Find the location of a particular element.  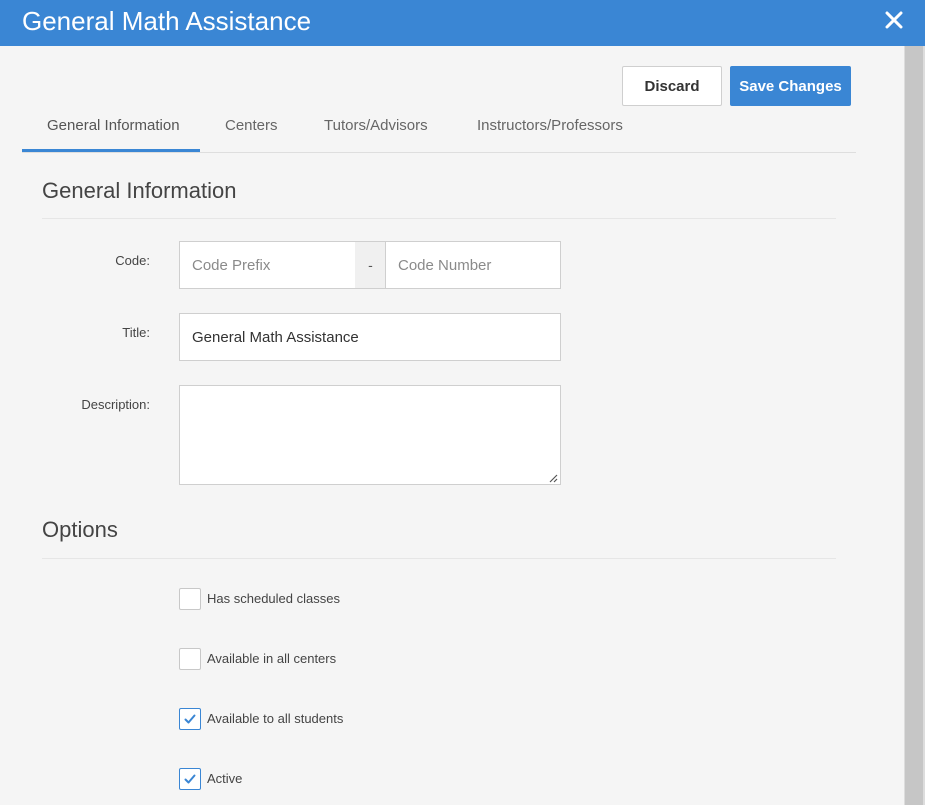

discard-button: Discard is located at coordinates (672, 86).